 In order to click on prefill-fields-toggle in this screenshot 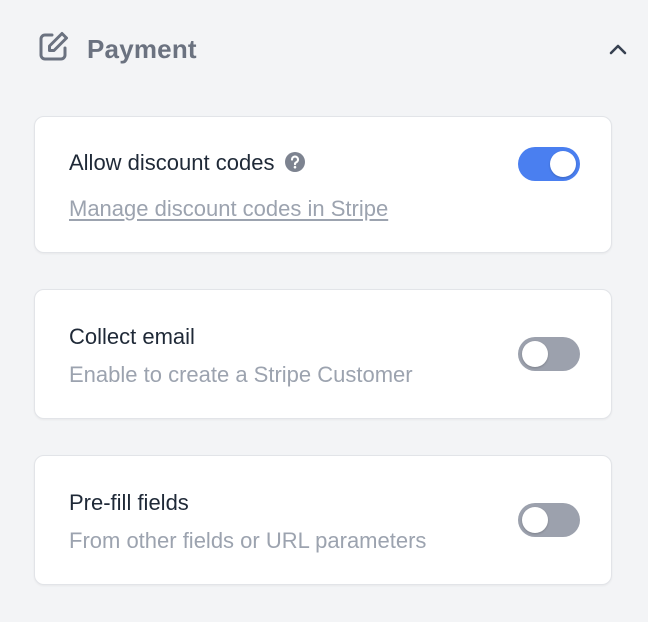, I will do `click(549, 520)`.